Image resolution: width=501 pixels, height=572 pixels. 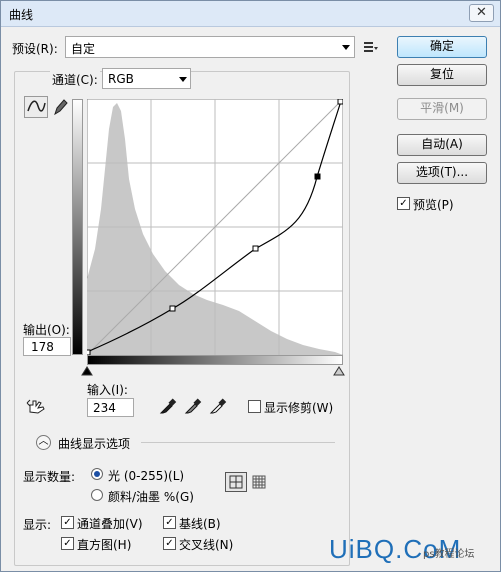 What do you see at coordinates (42, 347) in the screenshot?
I see `output-value: 178` at bounding box center [42, 347].